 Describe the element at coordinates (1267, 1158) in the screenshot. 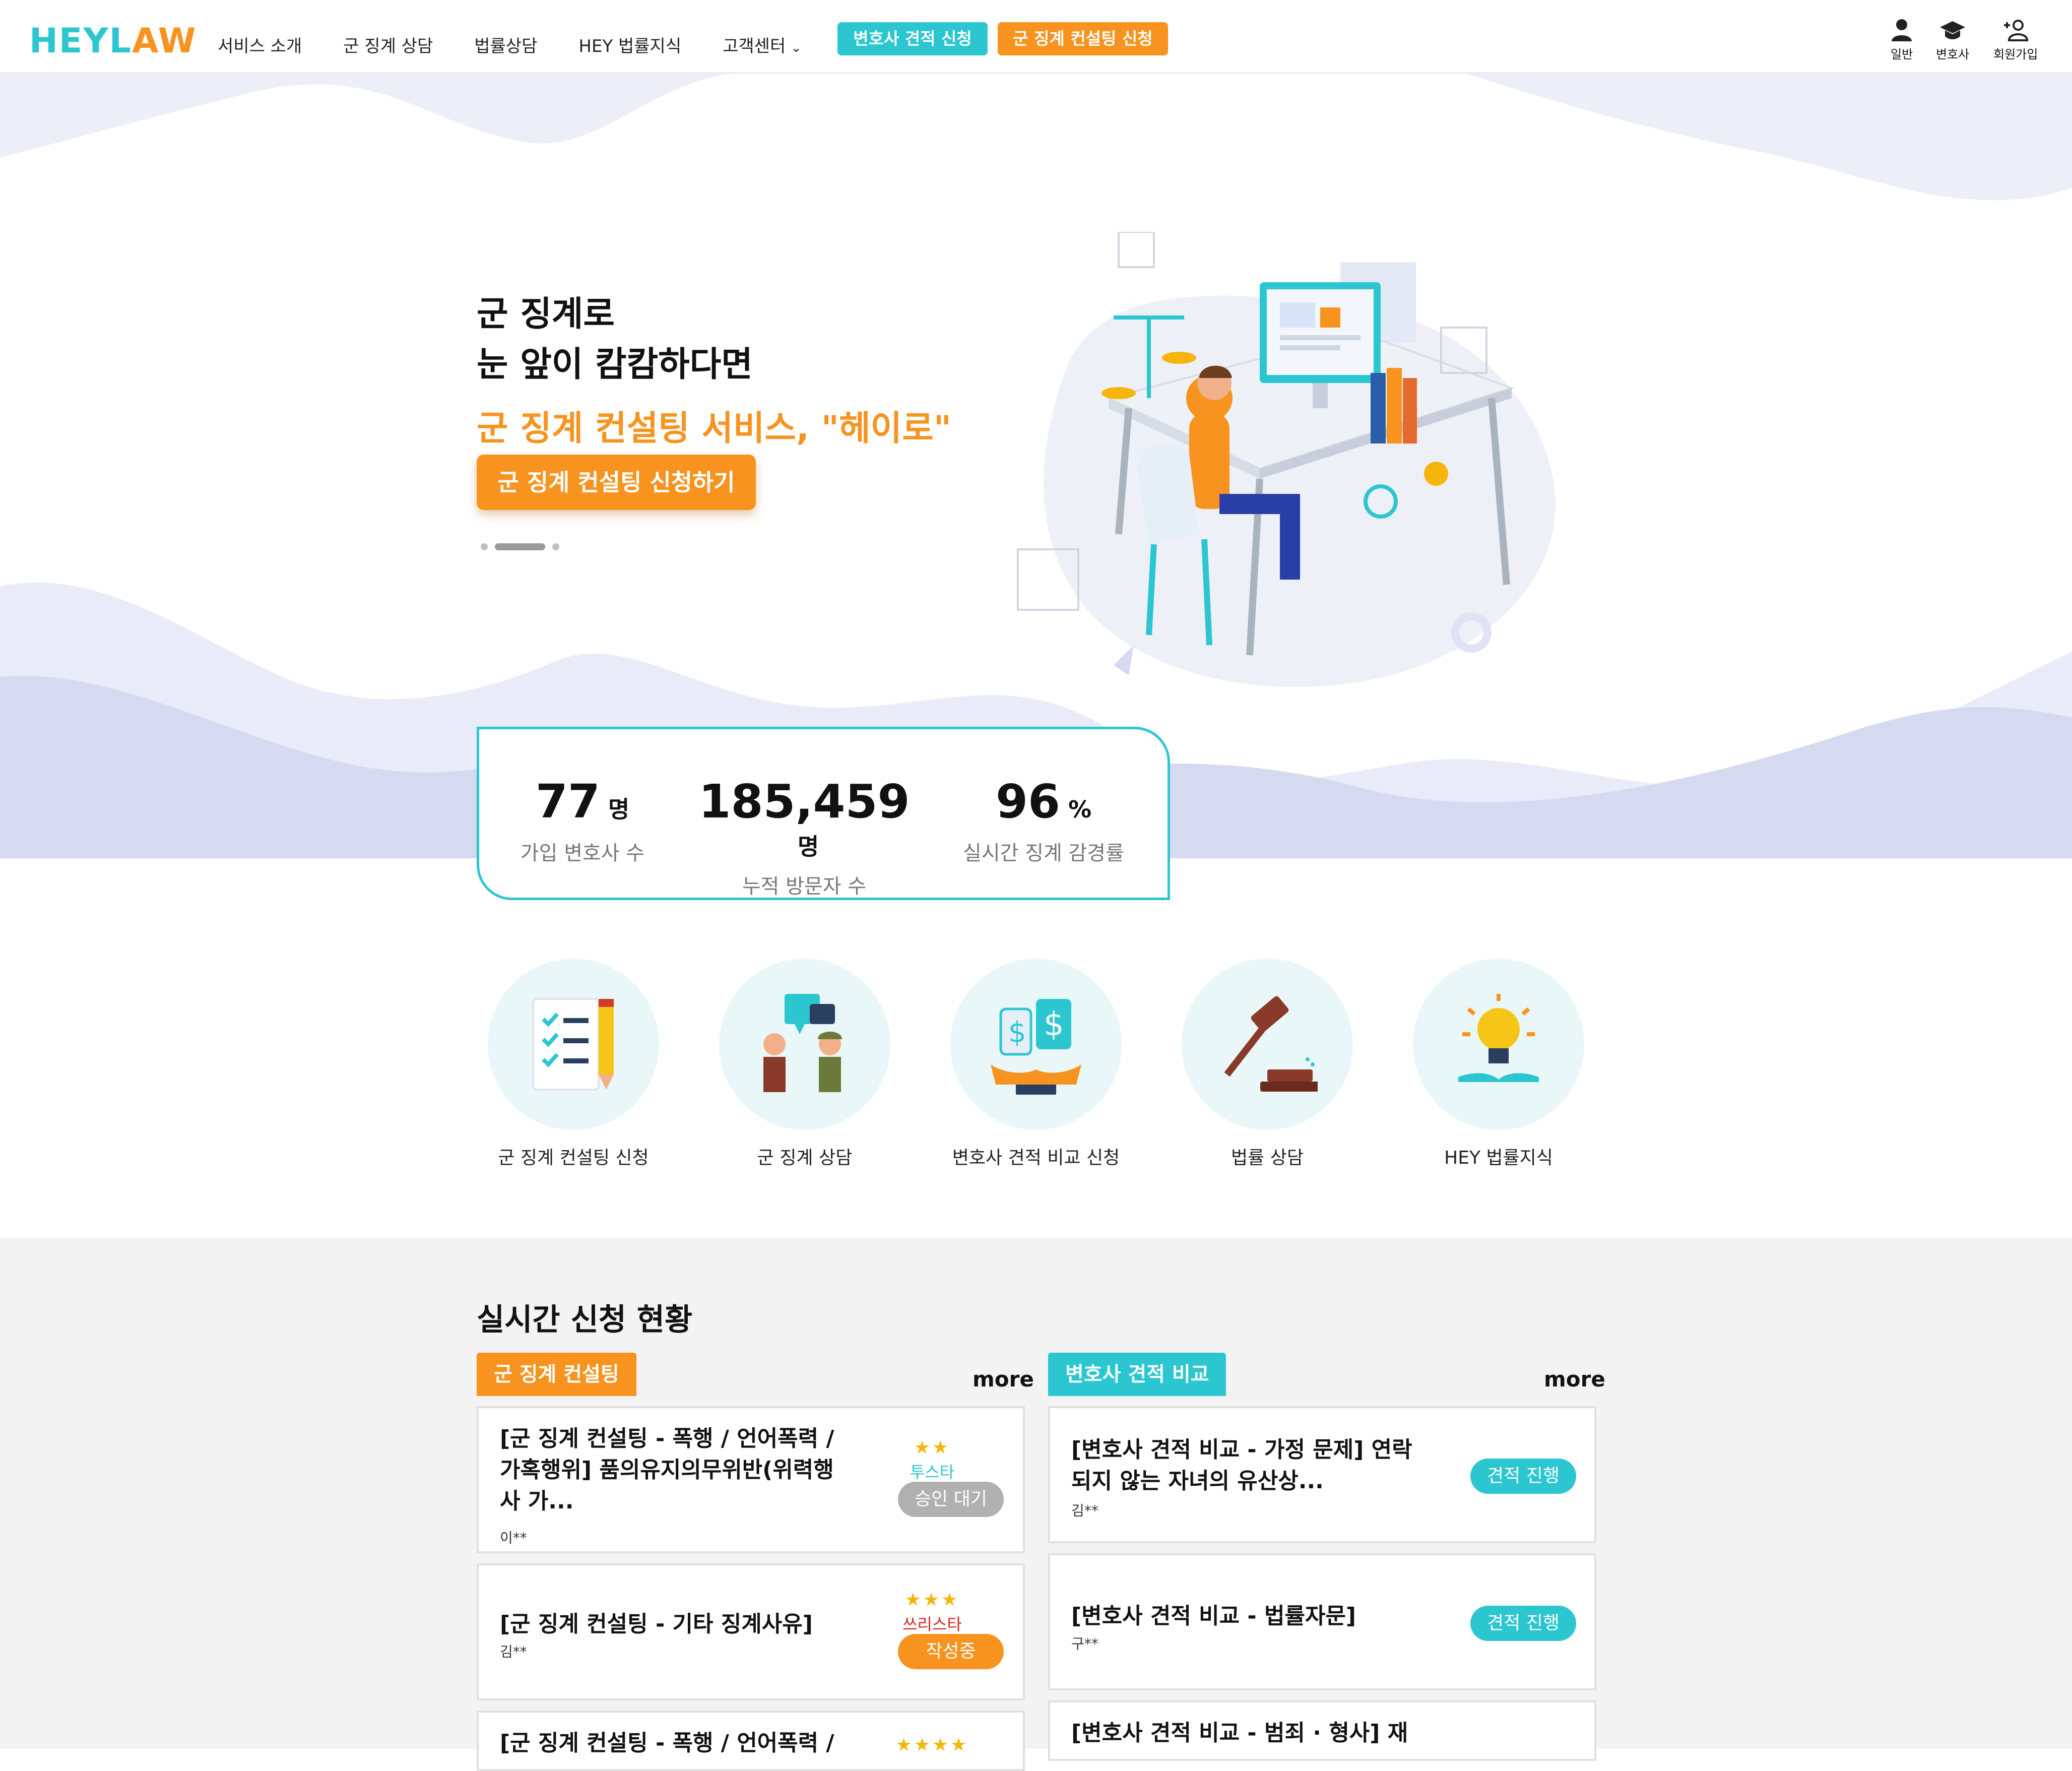

I see `service-label: 법률 상담` at that location.